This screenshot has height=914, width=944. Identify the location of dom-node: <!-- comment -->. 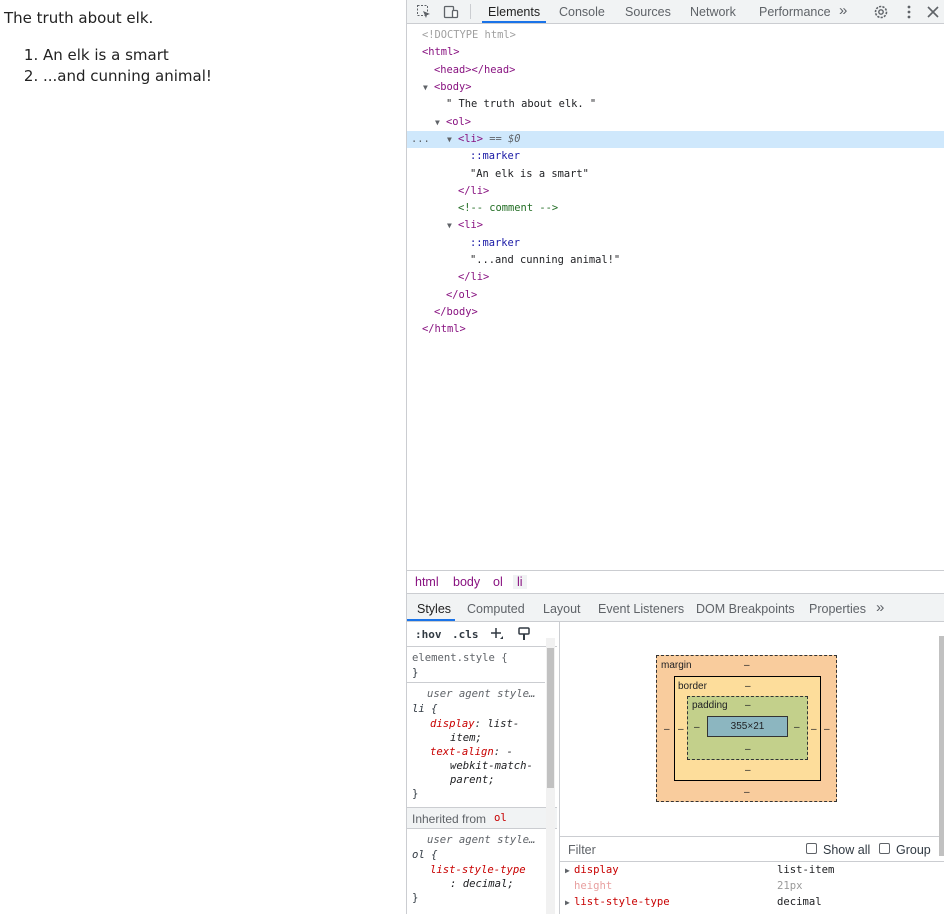
(675, 208).